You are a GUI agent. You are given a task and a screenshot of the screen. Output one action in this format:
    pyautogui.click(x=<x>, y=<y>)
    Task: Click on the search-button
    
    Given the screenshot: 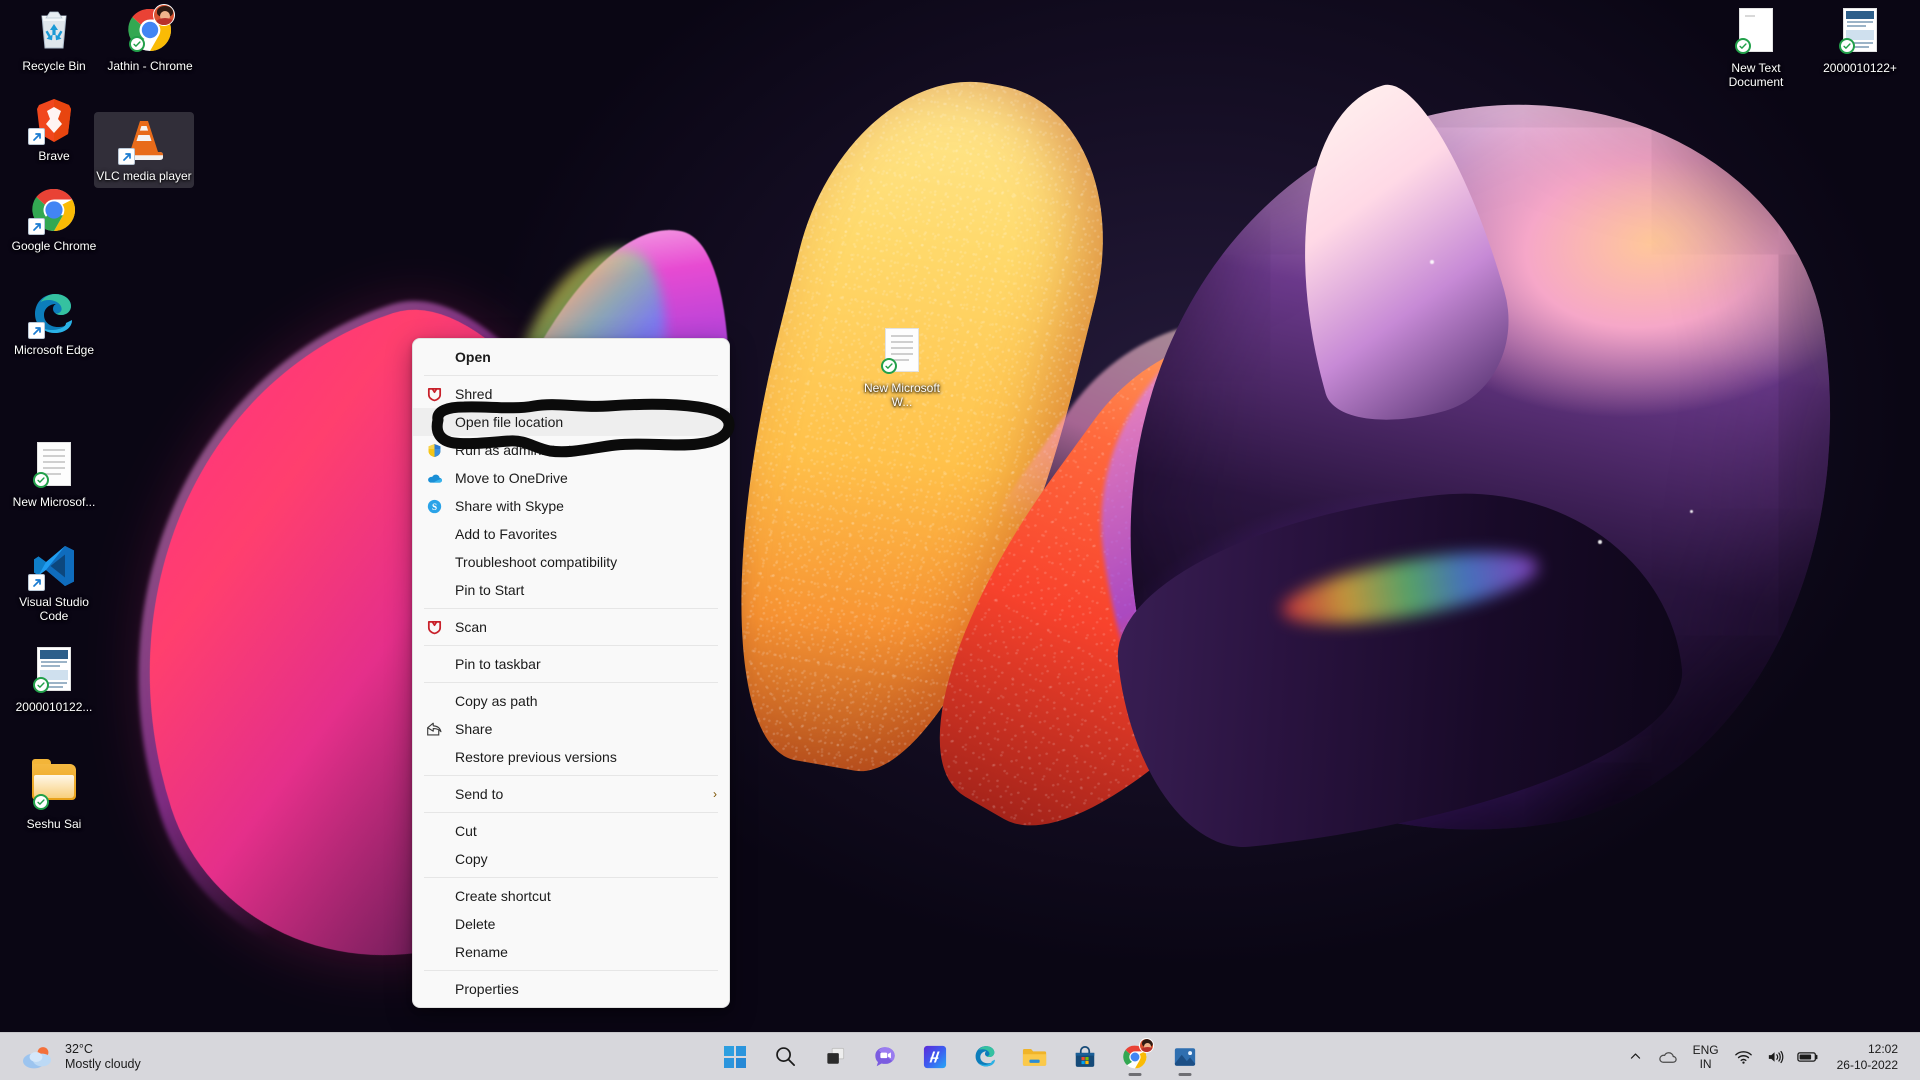 What is the action you would take?
    pyautogui.click(x=785, y=1057)
    